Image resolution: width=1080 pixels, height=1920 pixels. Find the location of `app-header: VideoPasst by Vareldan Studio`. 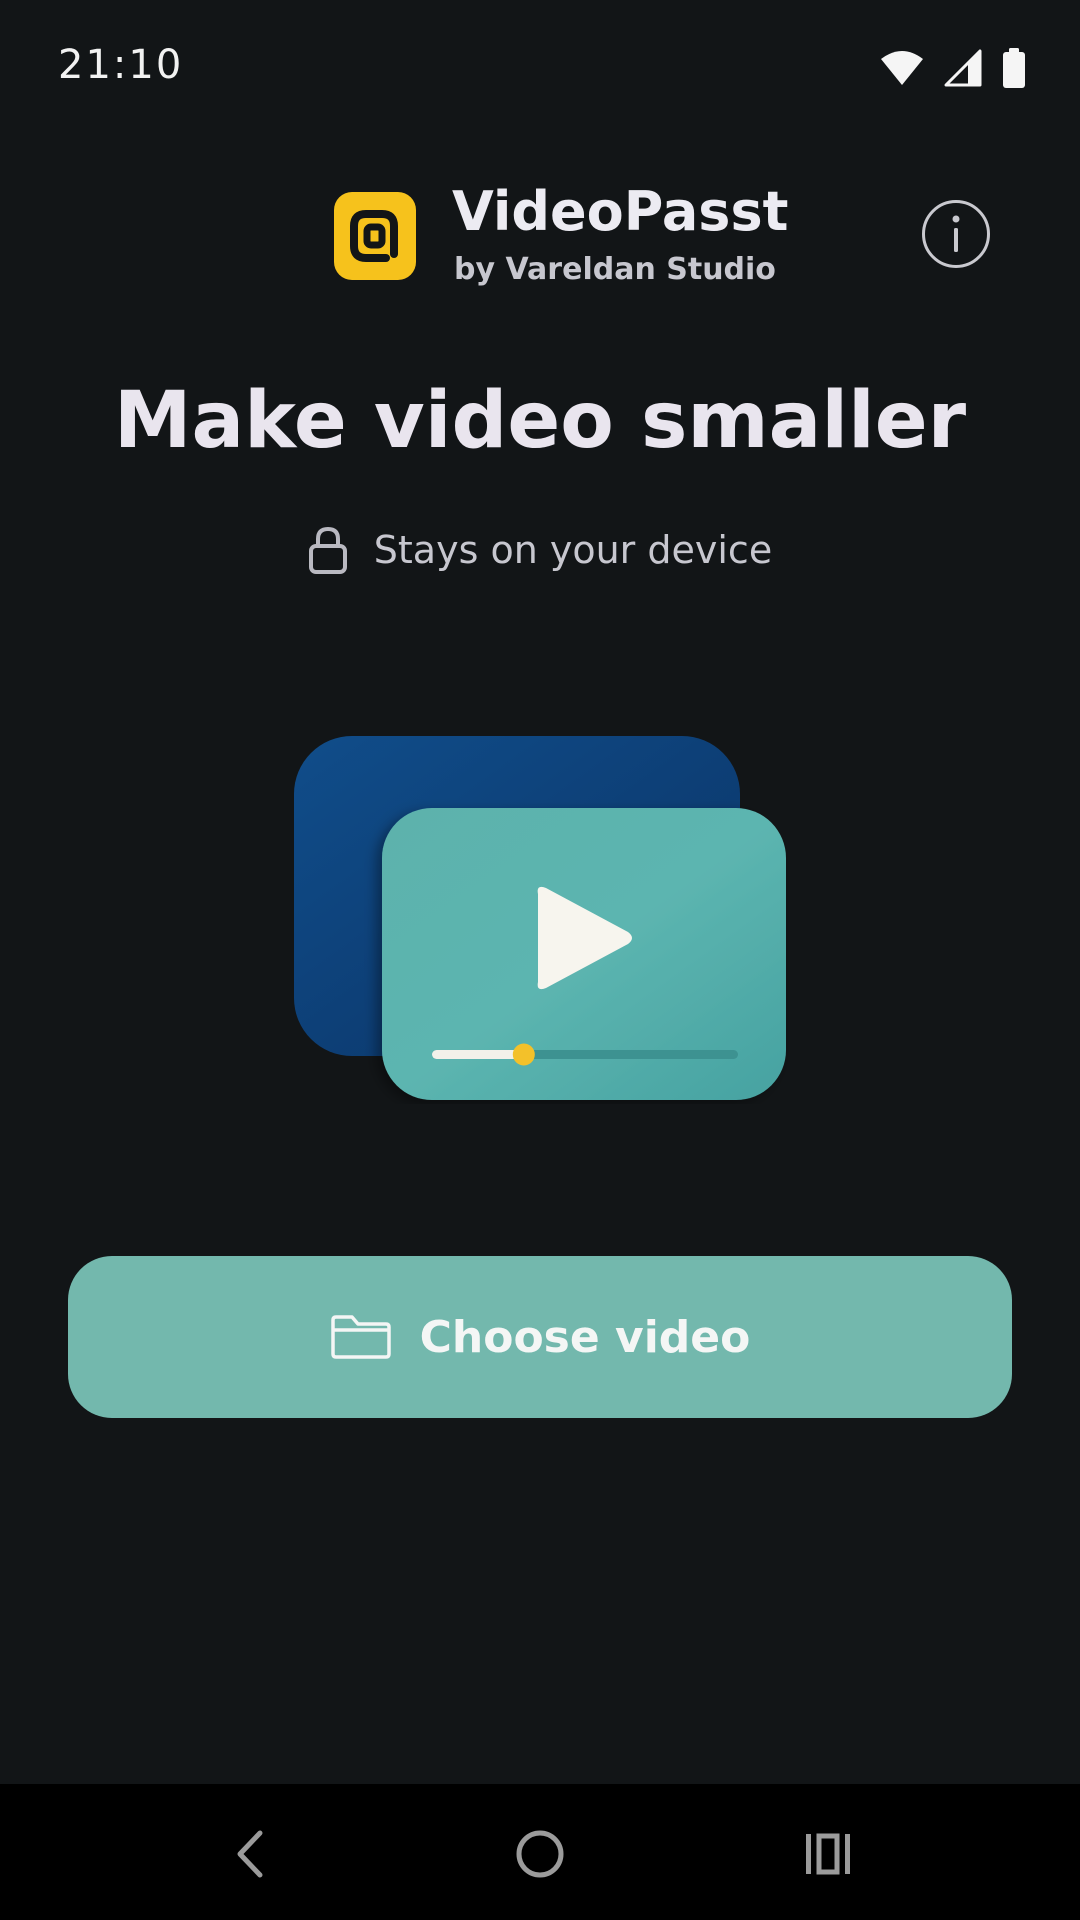

app-header: VideoPasst by Vareldan Studio is located at coordinates (540, 240).